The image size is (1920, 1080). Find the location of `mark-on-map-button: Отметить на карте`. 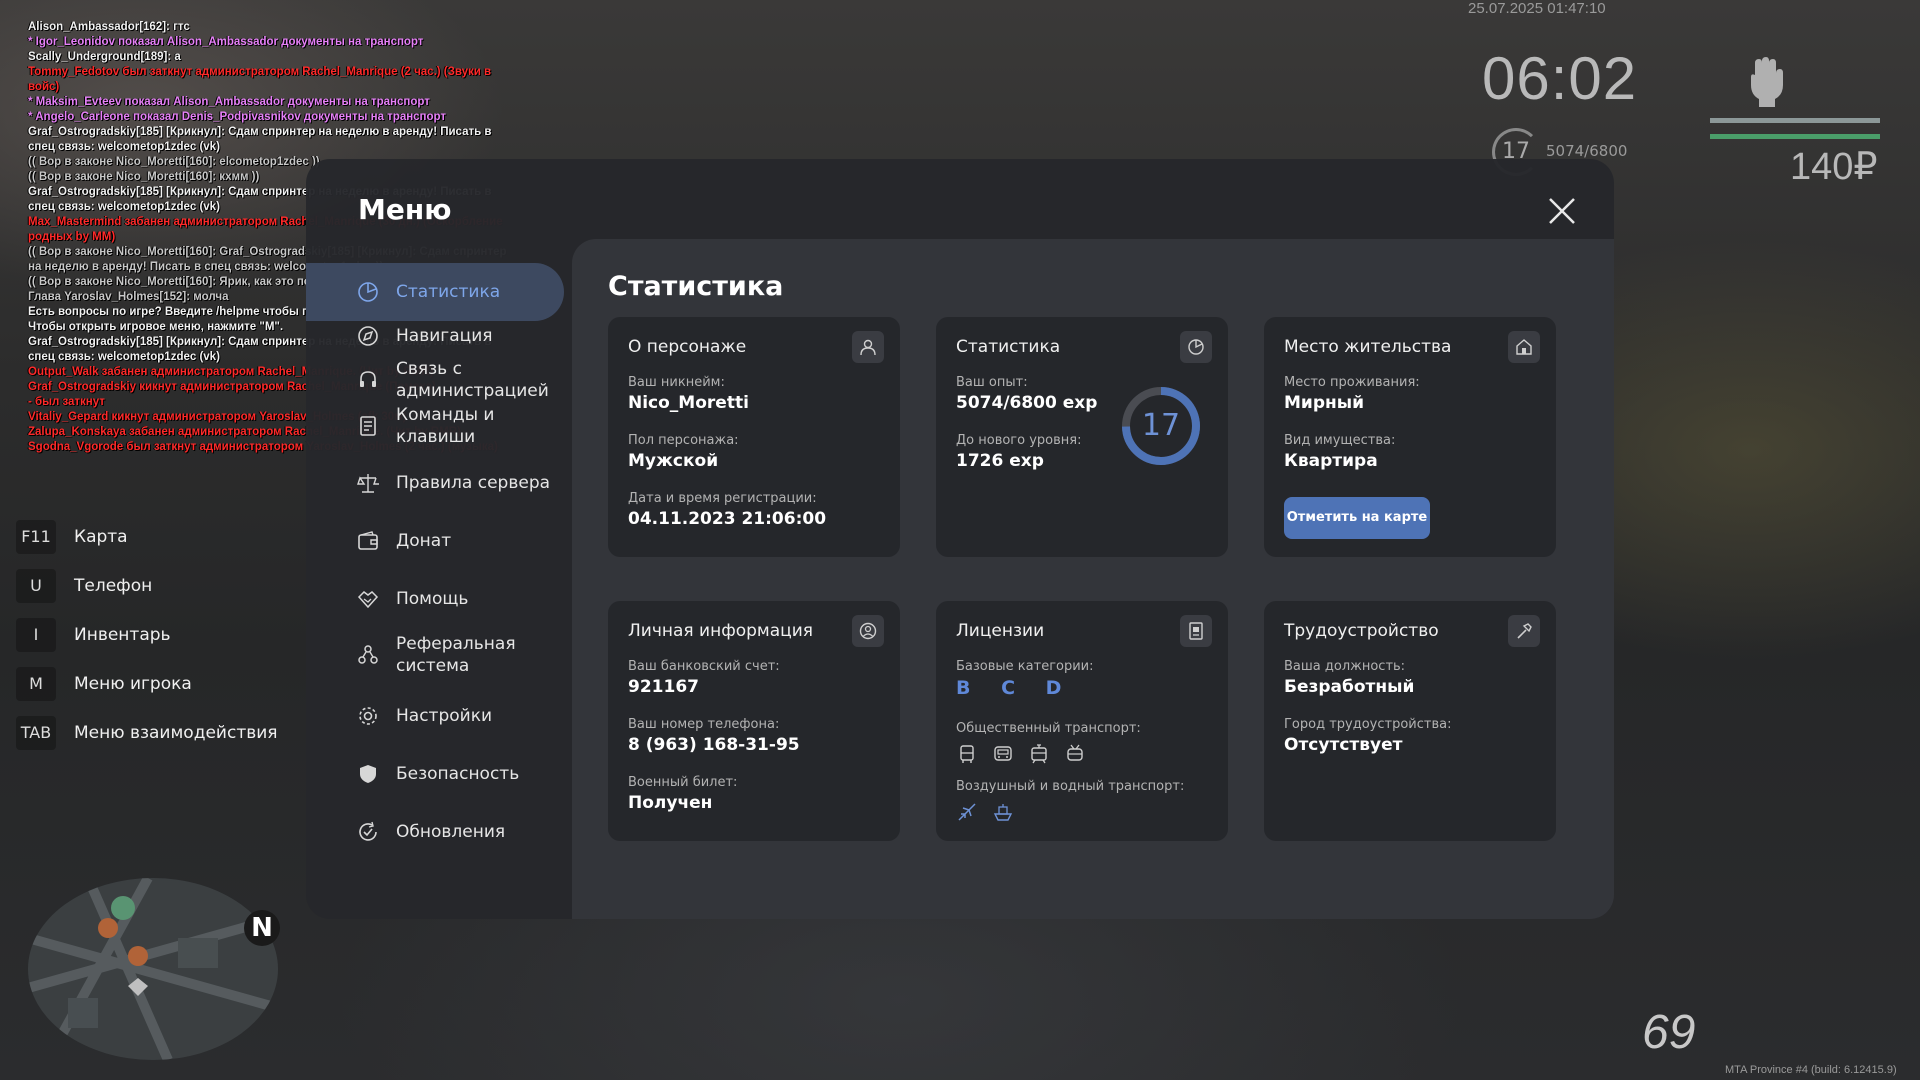

mark-on-map-button: Отметить на карте is located at coordinates (1357, 518).